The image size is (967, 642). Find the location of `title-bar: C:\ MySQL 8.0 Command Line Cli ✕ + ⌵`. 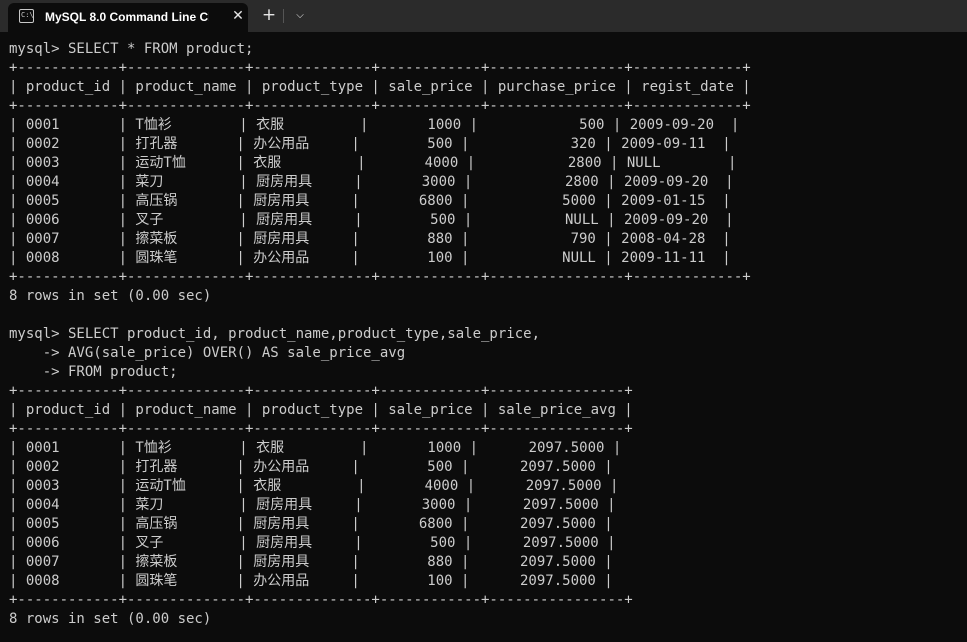

title-bar: C:\ MySQL 8.0 Command Line Cli ✕ + ⌵ is located at coordinates (483, 16).